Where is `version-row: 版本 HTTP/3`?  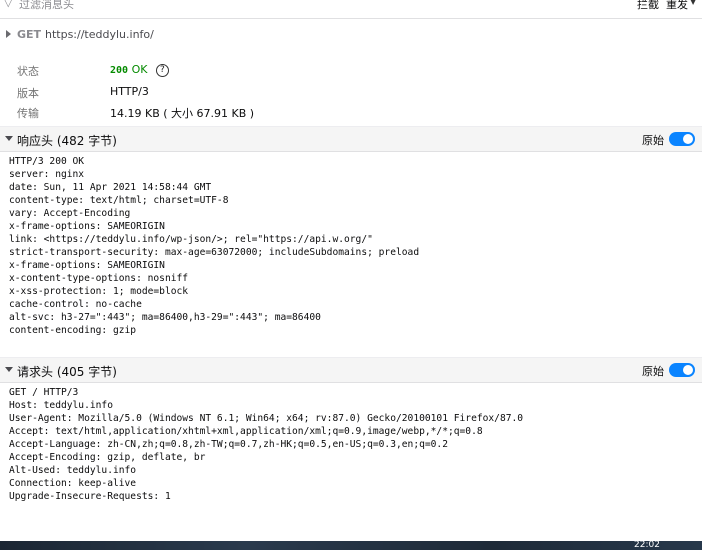
version-row: 版本 HTTP/3 is located at coordinates (351, 92).